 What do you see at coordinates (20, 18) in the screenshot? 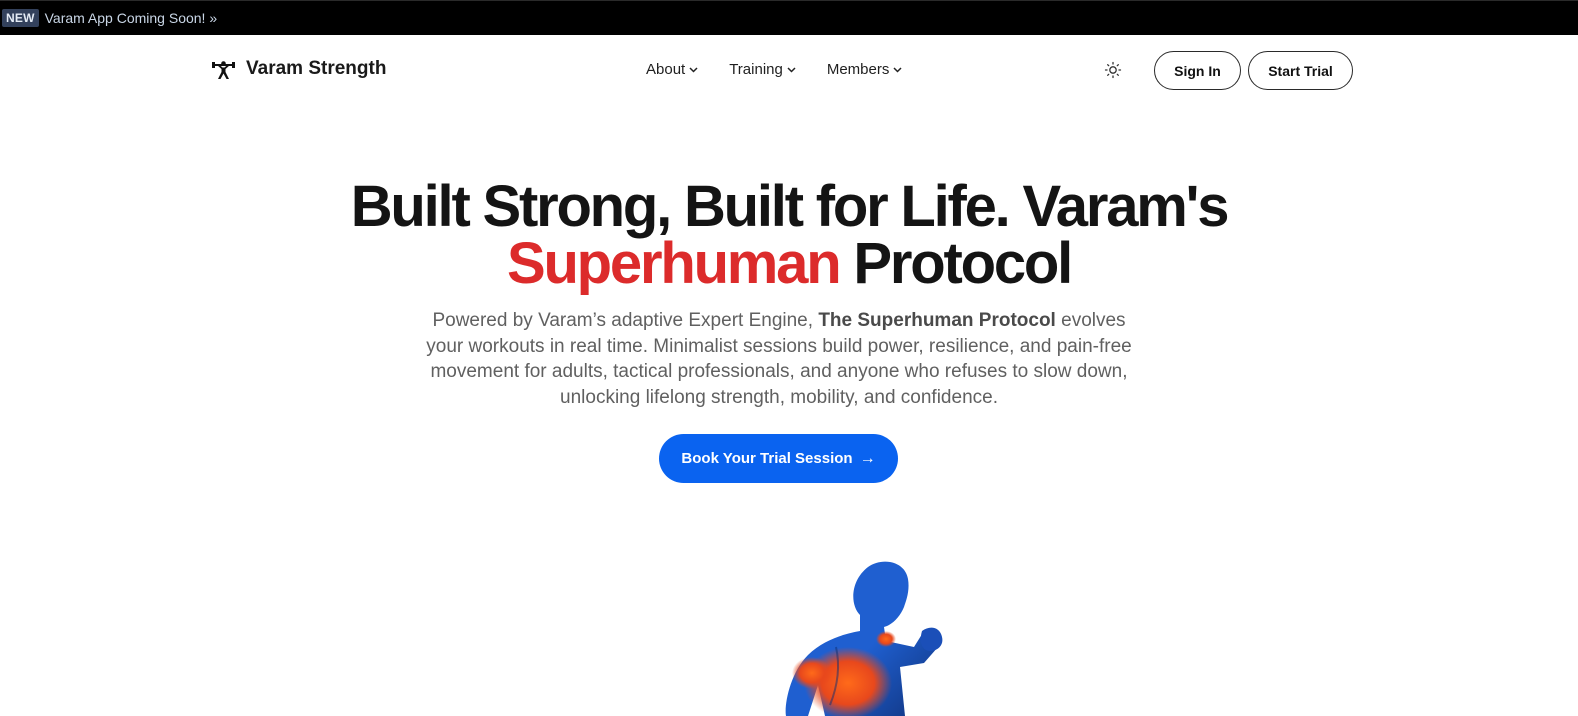
I see `new-badge: NEW` at bounding box center [20, 18].